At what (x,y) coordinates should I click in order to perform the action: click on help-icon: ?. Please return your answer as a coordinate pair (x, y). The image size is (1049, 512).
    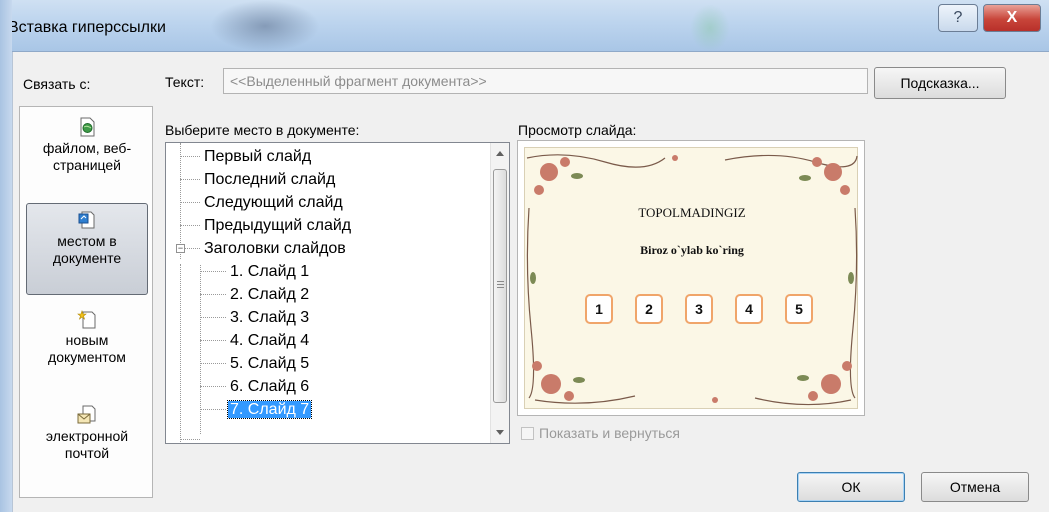
    Looking at the image, I should click on (958, 17).